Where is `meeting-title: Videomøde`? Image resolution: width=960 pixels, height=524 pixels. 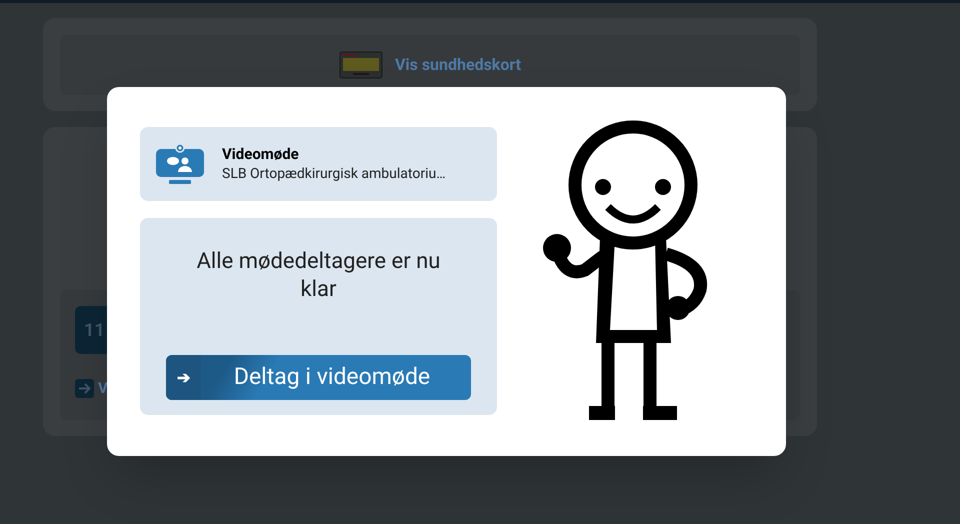
meeting-title: Videomøde is located at coordinates (261, 154).